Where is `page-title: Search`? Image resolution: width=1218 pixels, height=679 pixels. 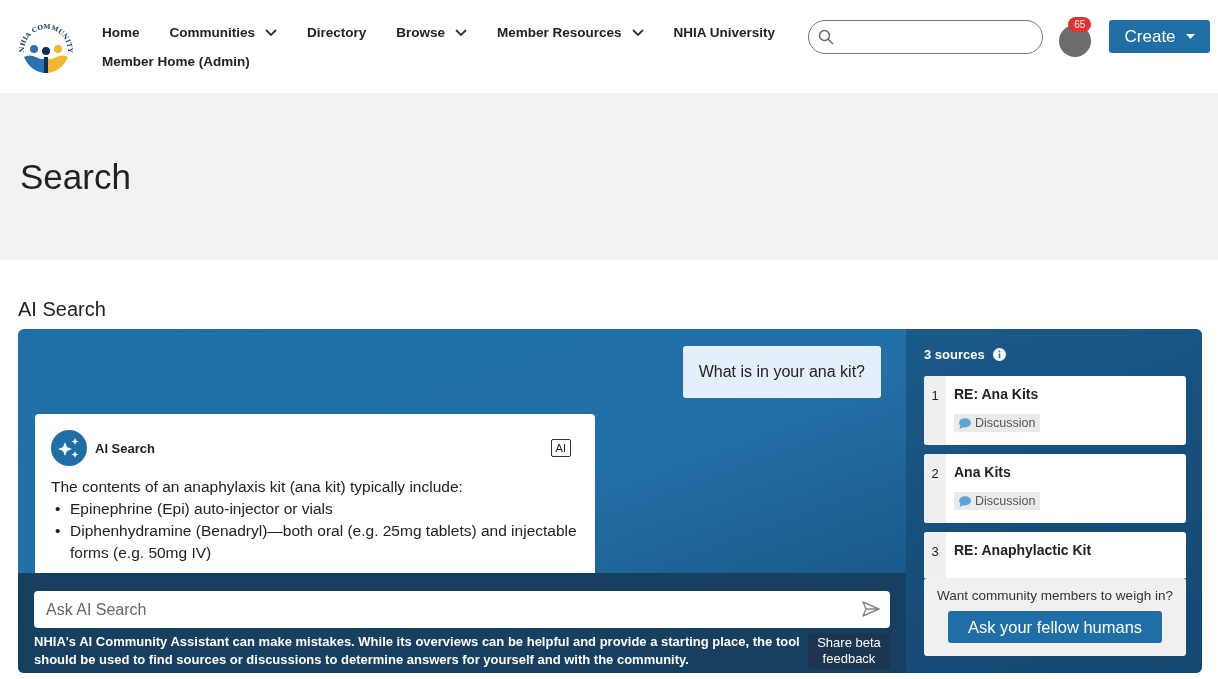
page-title: Search is located at coordinates (75, 176).